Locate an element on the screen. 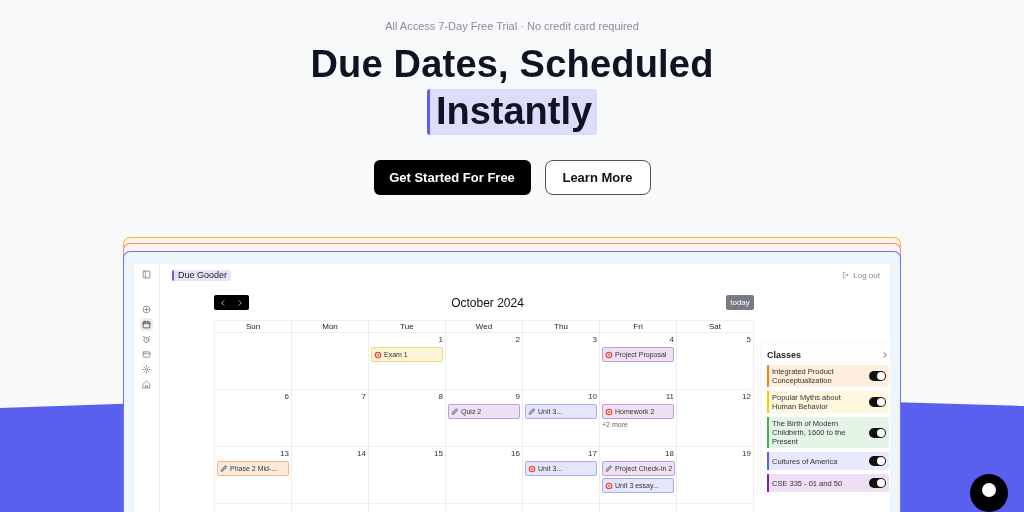  day-number: 4 is located at coordinates (671, 339).